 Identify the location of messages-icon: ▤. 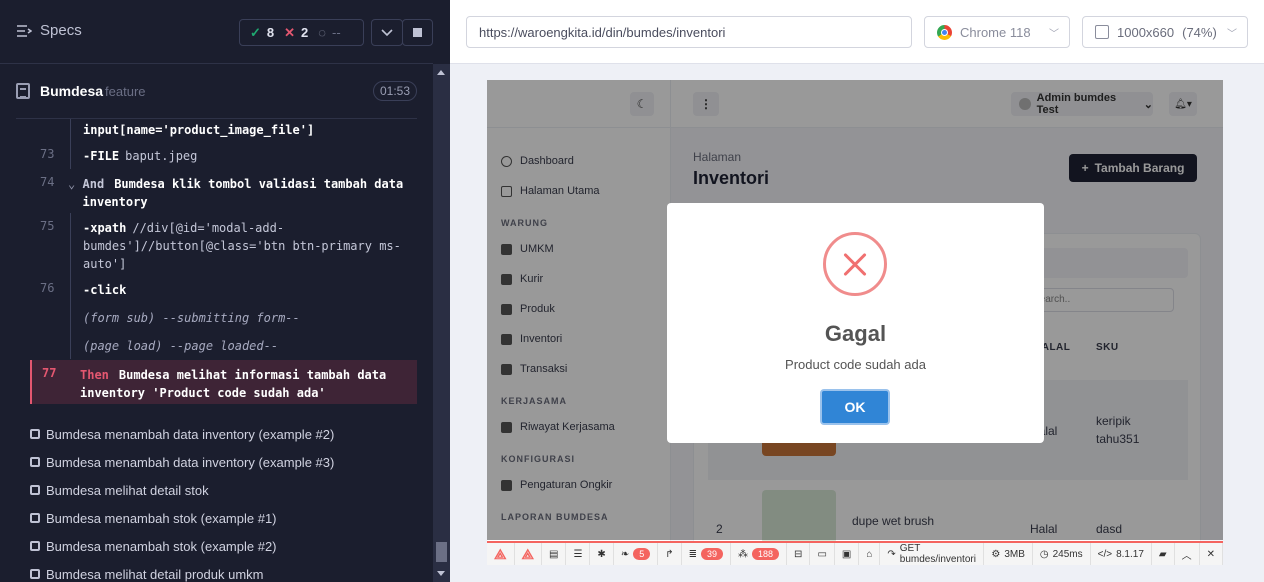
(554, 554).